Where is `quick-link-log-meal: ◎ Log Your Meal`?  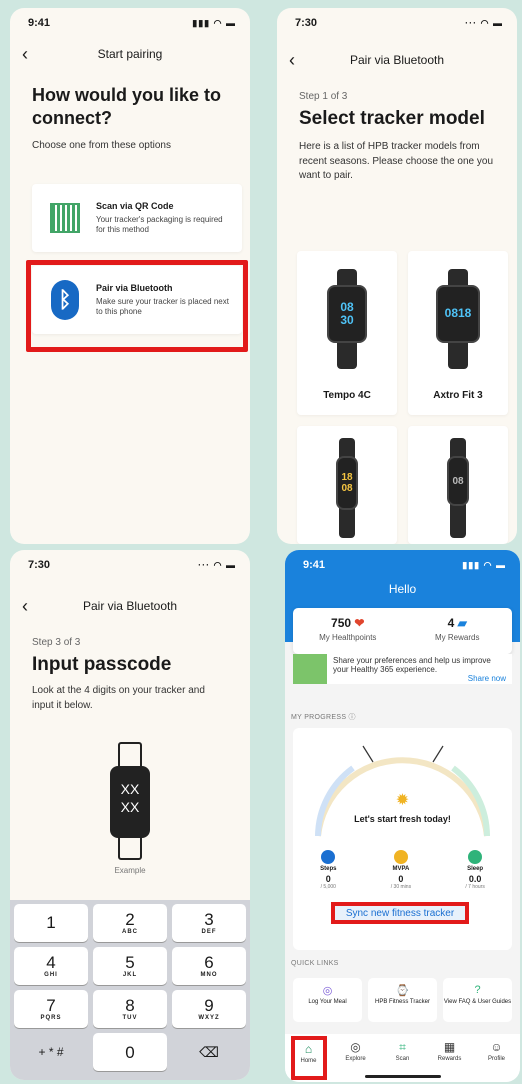
quick-link-log-meal: ◎ Log Your Meal is located at coordinates (327, 1000).